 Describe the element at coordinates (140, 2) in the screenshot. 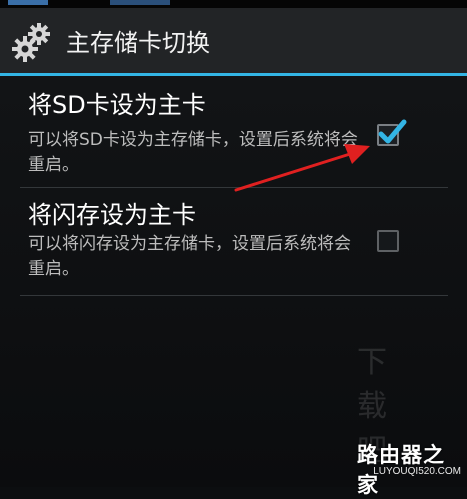

I see `status-icons` at that location.